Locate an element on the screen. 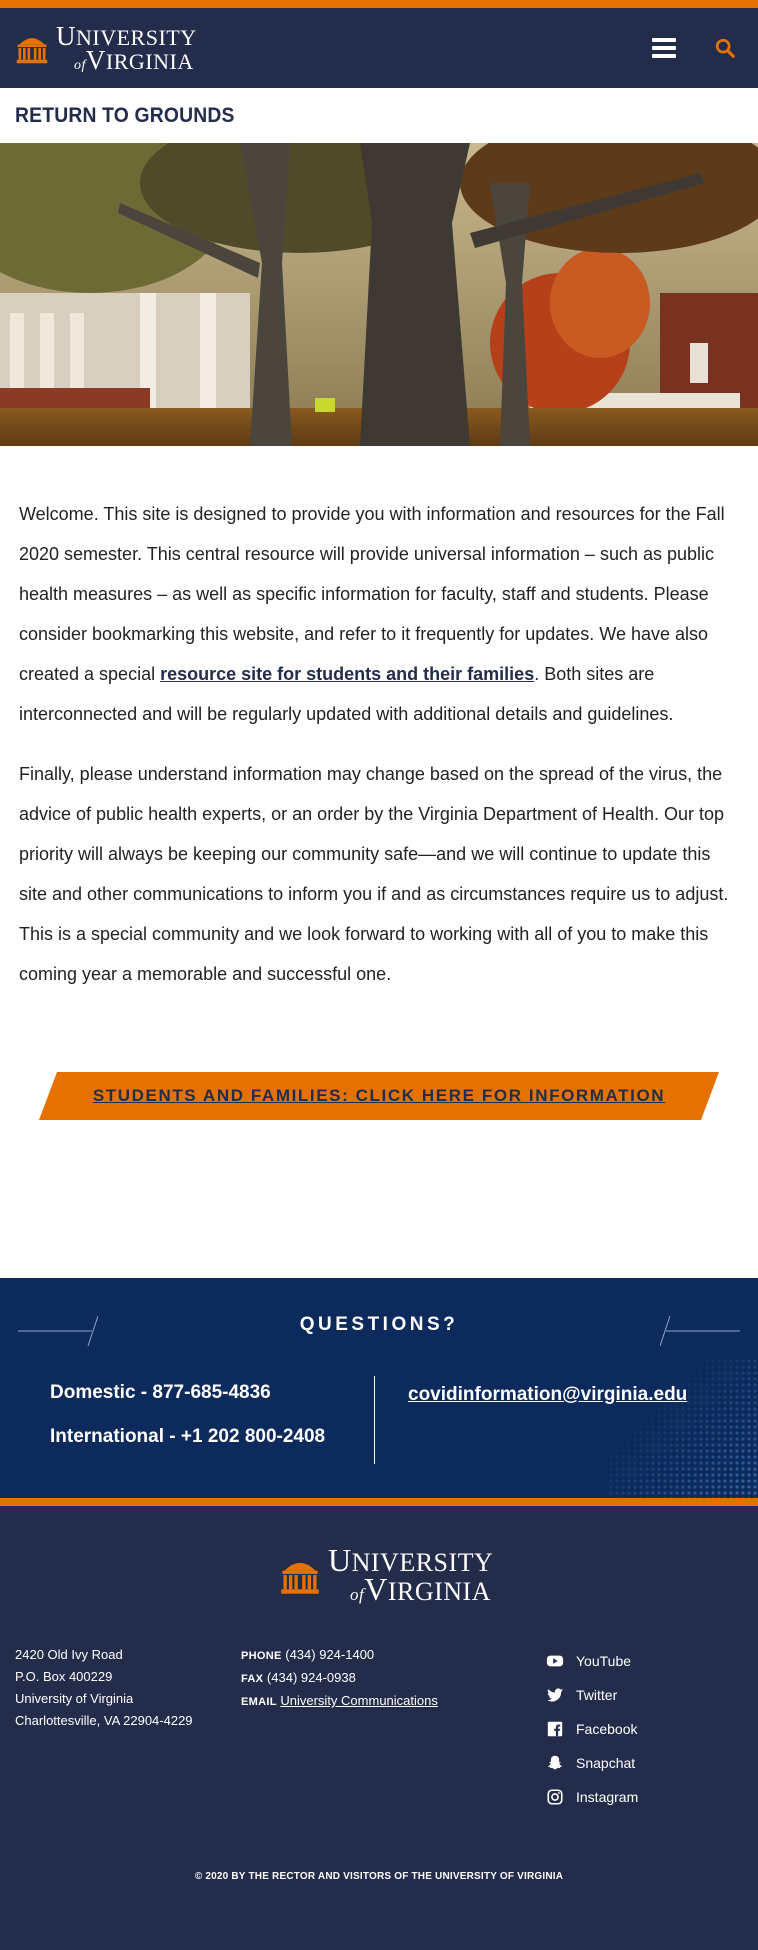  university-communications-link: University Communications is located at coordinates (359, 1700).